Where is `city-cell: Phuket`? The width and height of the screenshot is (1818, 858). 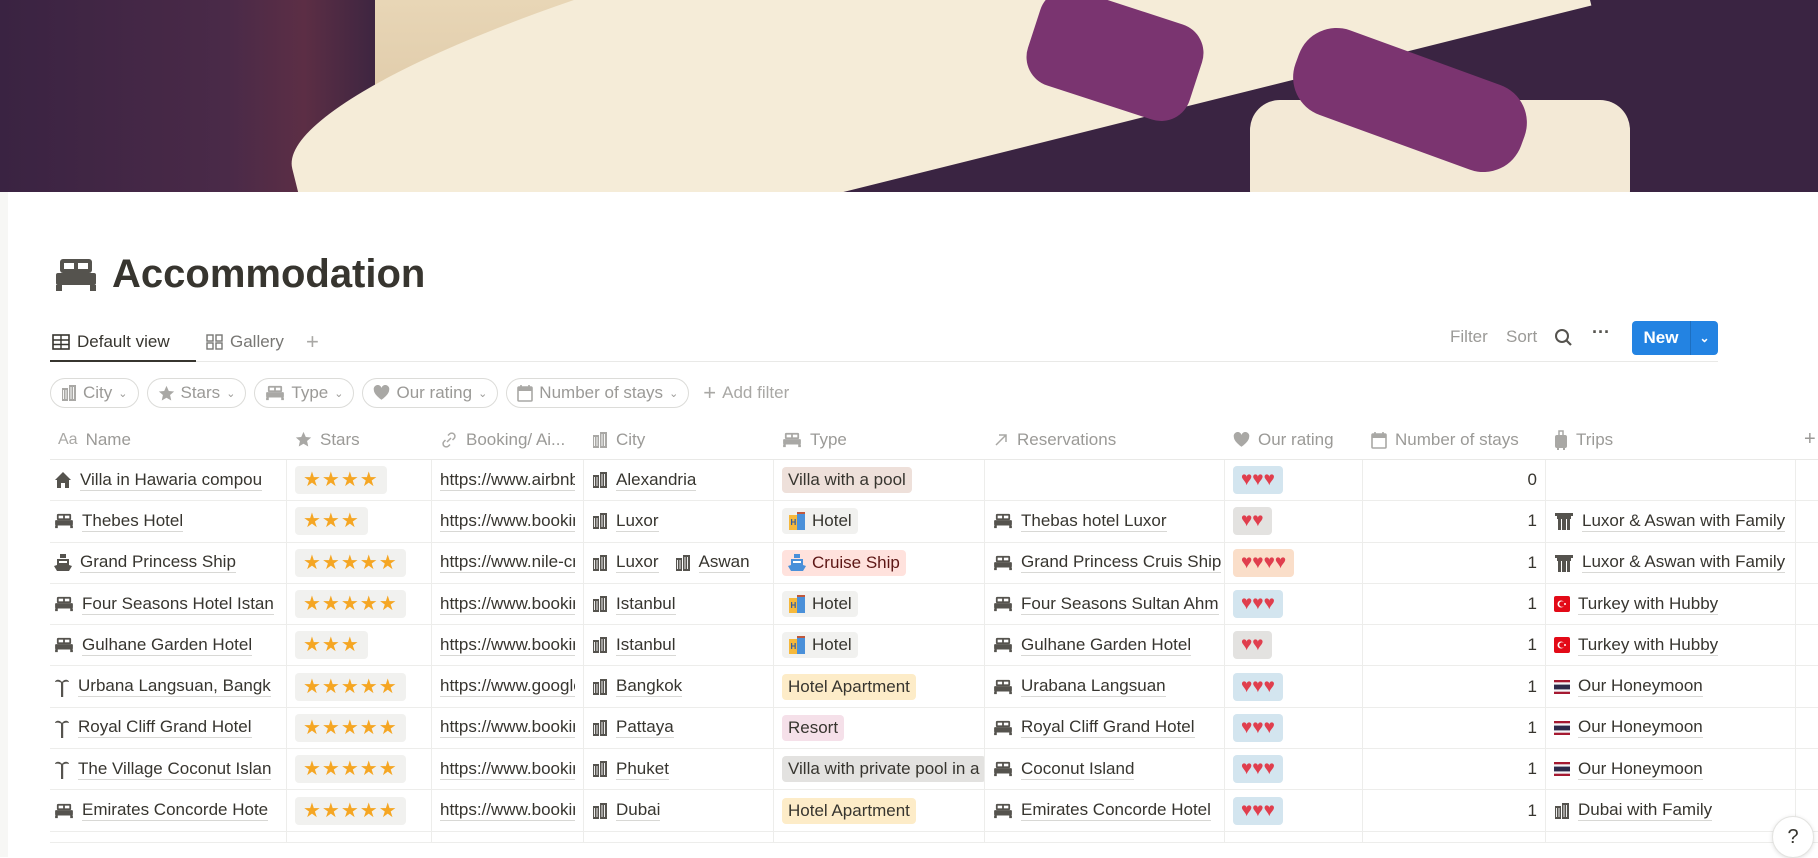 city-cell: Phuket is located at coordinates (679, 769).